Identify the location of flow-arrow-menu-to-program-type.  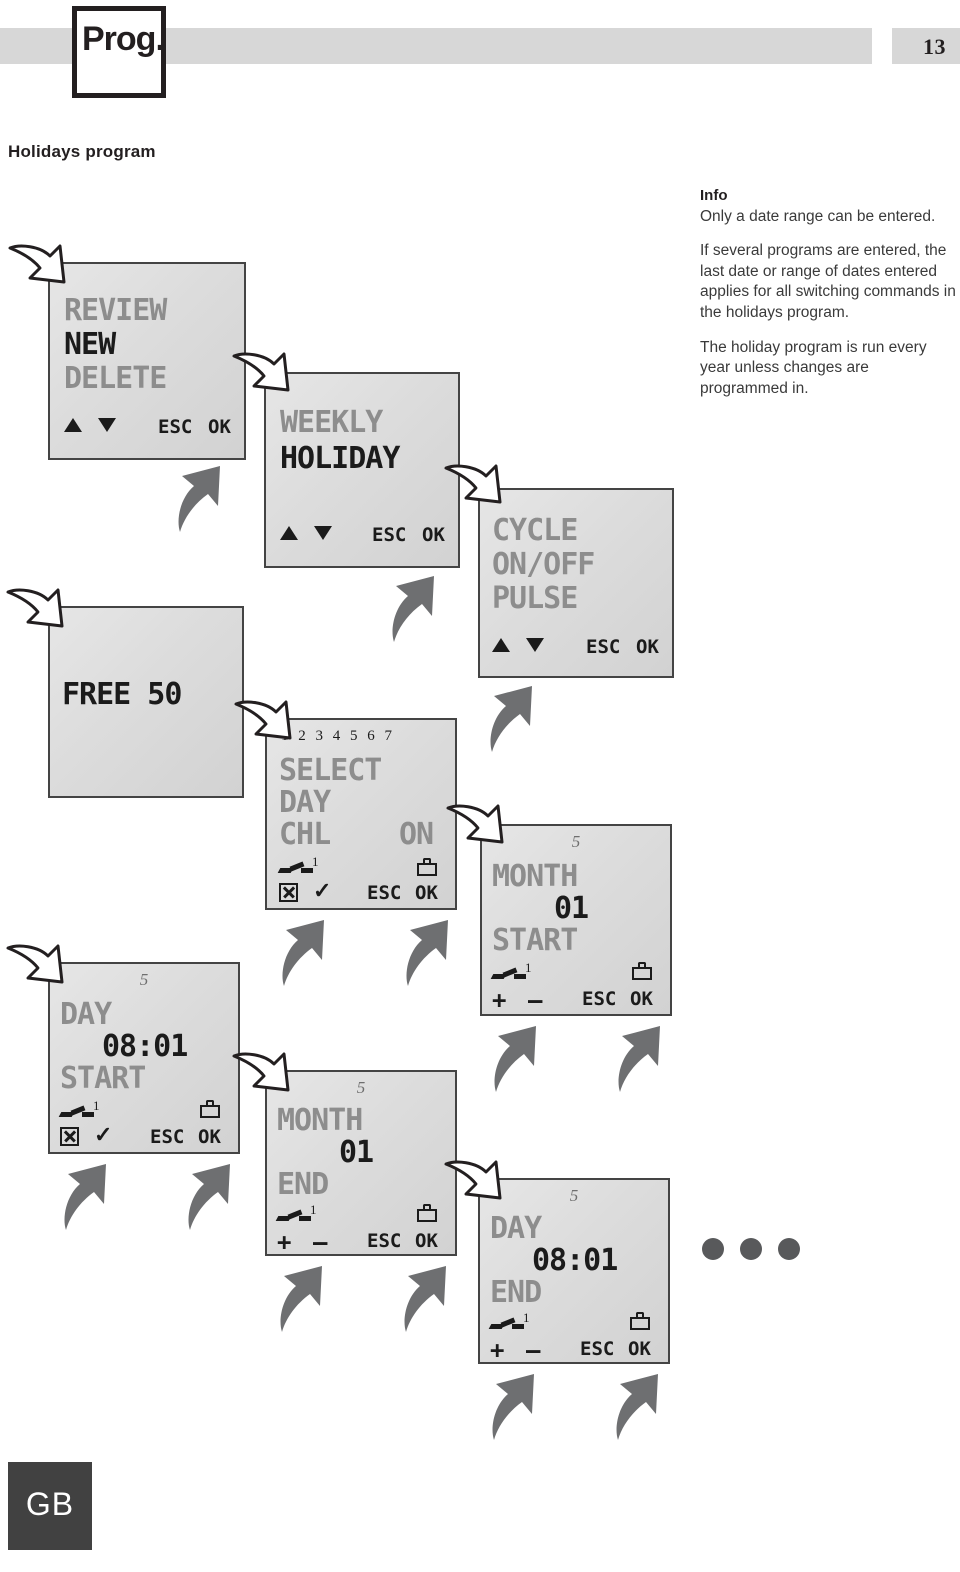
(266, 382).